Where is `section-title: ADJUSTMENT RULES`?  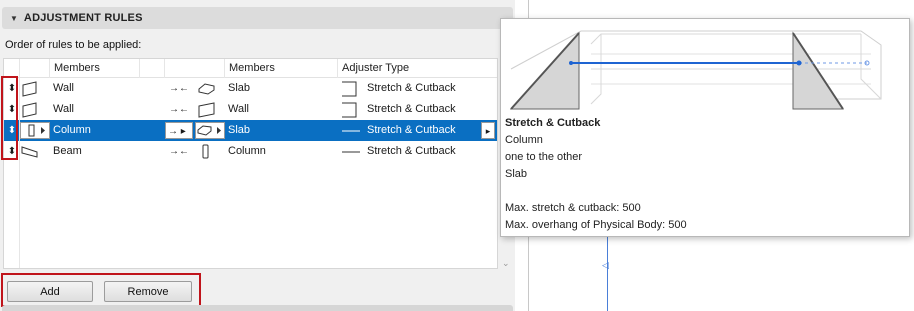
section-title: ADJUSTMENT RULES is located at coordinates (83, 18).